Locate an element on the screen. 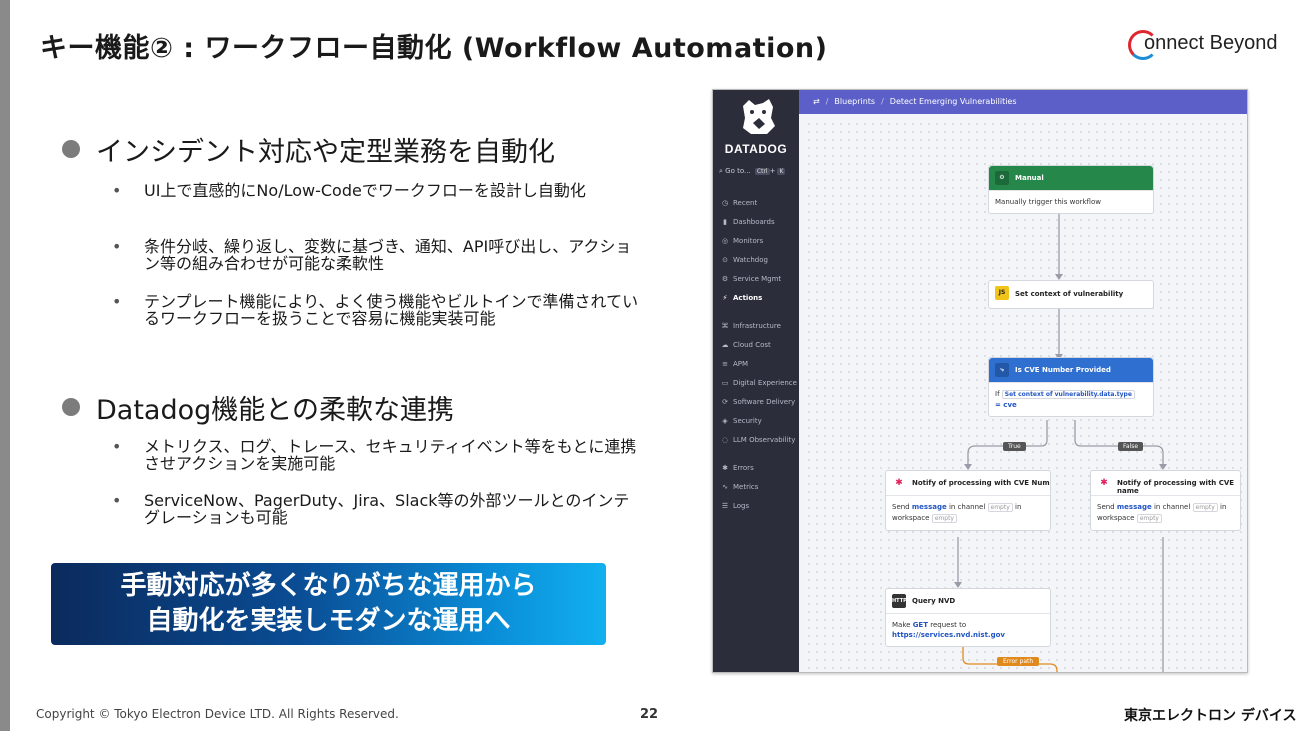 The height and width of the screenshot is (731, 1300). sidebar-item-label: Cloud Cost is located at coordinates (752, 345).